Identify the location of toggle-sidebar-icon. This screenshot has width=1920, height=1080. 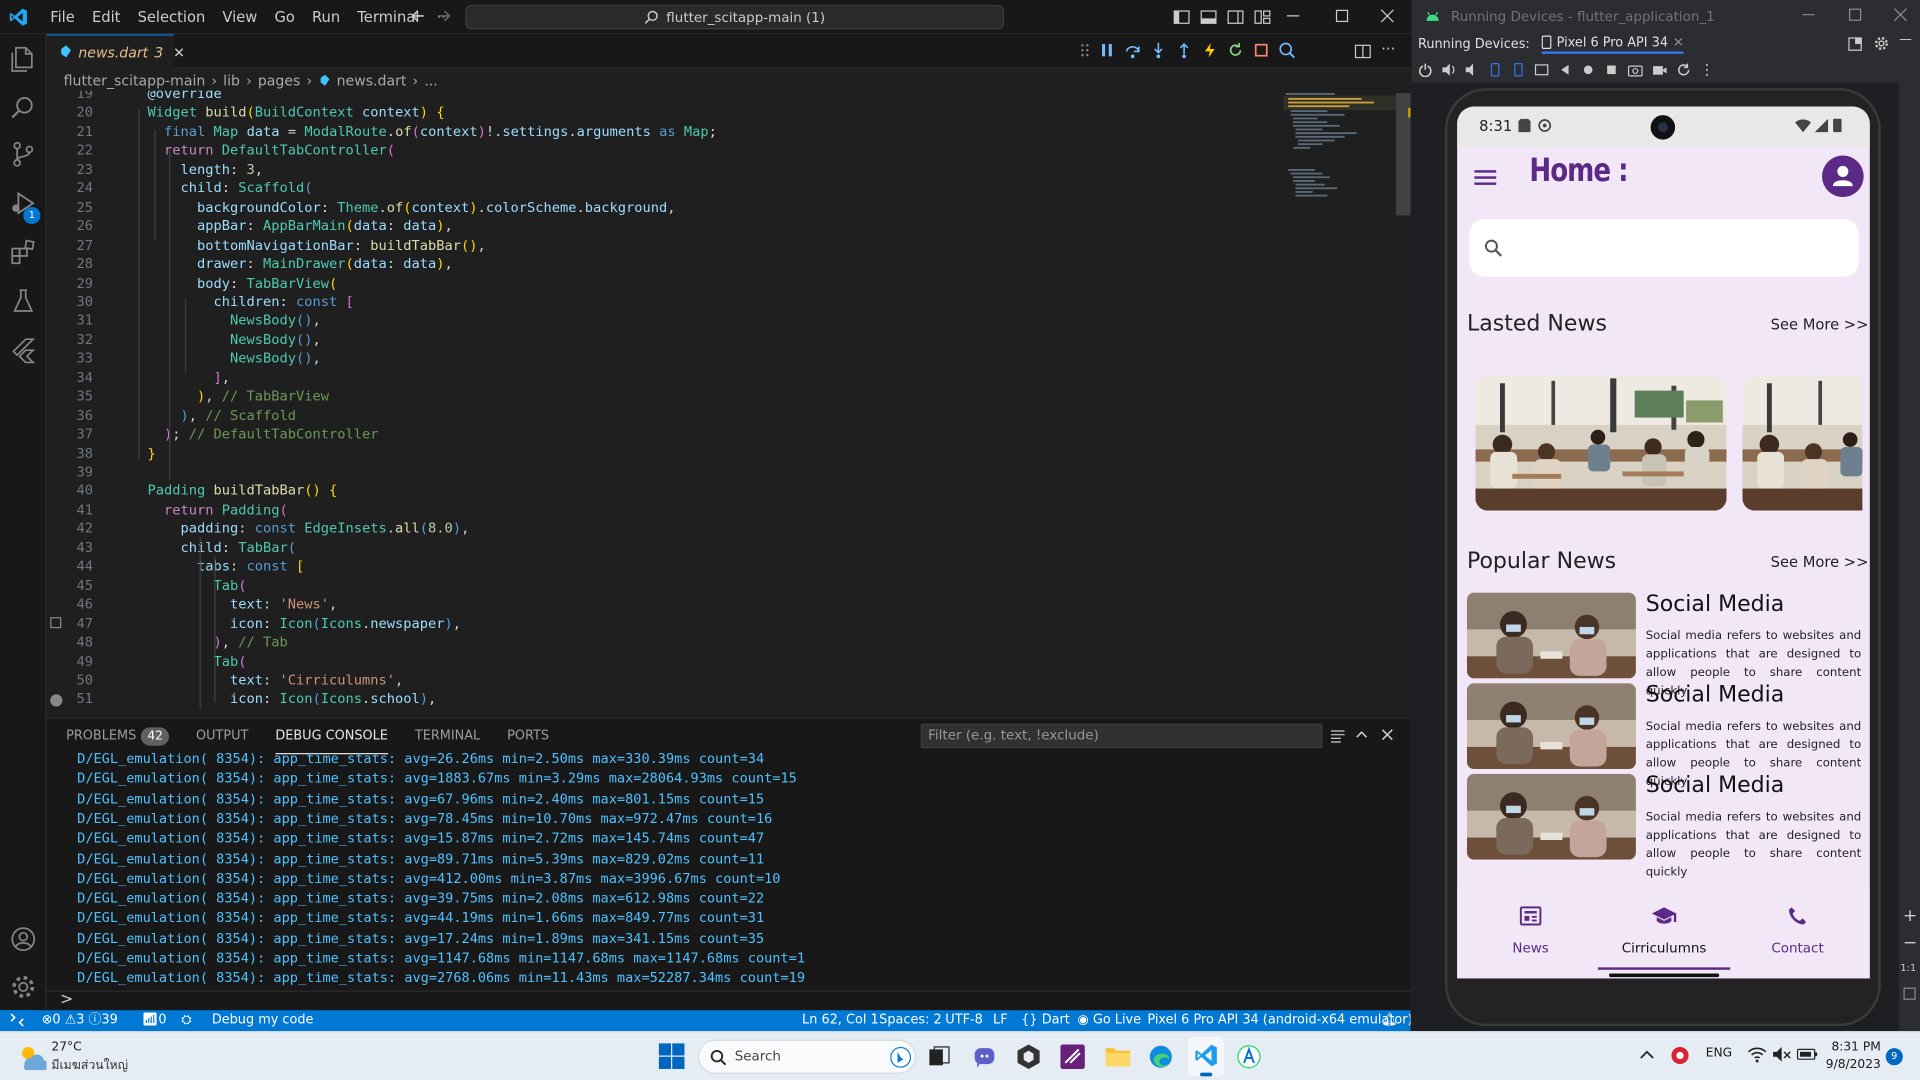
(1181, 17).